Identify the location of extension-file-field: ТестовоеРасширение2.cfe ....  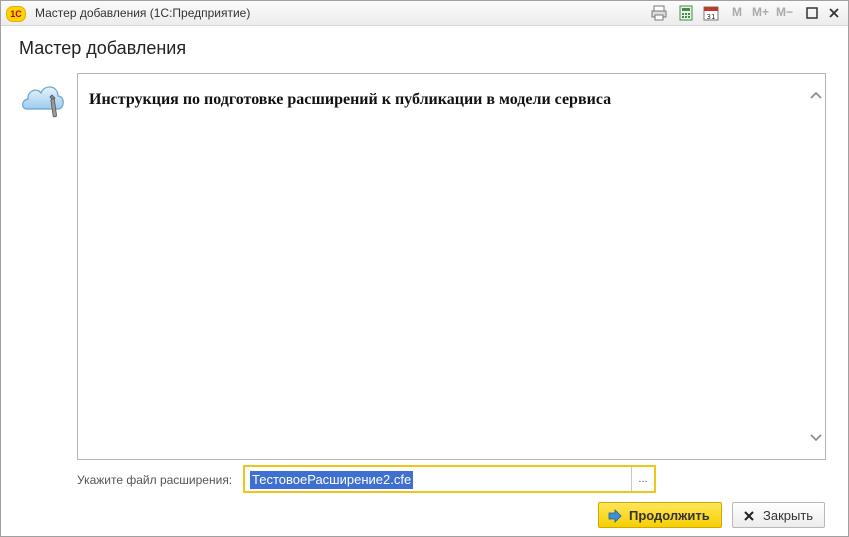
(449, 479).